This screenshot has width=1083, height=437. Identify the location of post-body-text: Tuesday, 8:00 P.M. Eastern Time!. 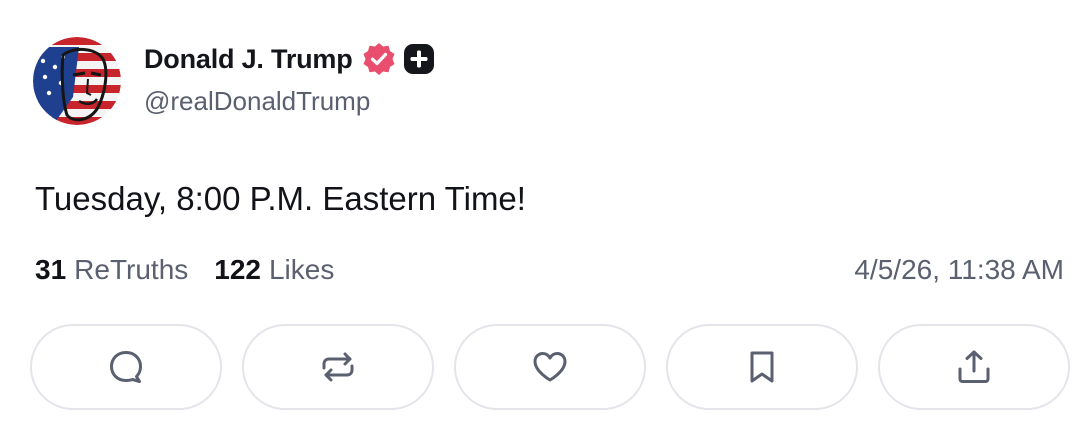
(280, 198).